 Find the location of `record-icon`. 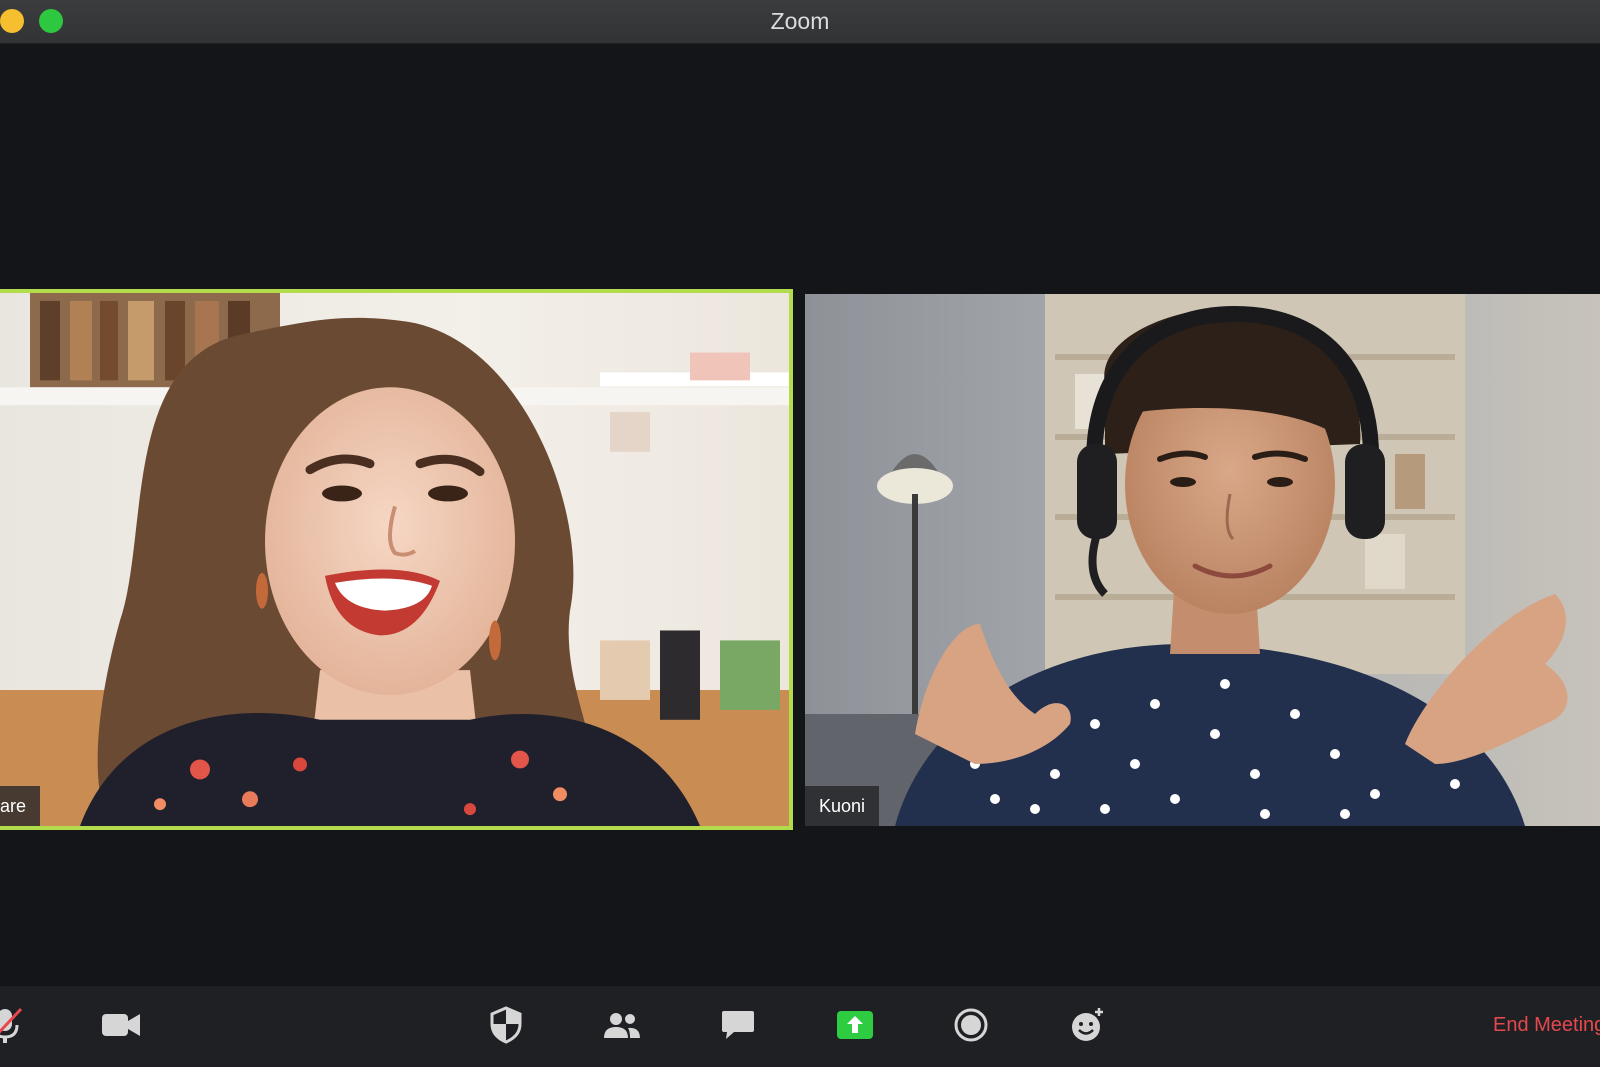

record-icon is located at coordinates (971, 1025).